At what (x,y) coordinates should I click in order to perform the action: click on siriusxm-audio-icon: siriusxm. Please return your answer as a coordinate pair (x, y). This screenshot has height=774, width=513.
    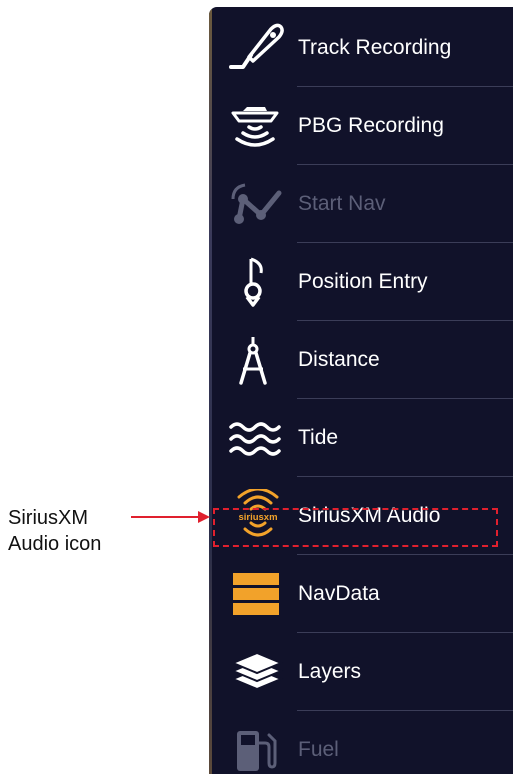
    Looking at the image, I should click on (258, 516).